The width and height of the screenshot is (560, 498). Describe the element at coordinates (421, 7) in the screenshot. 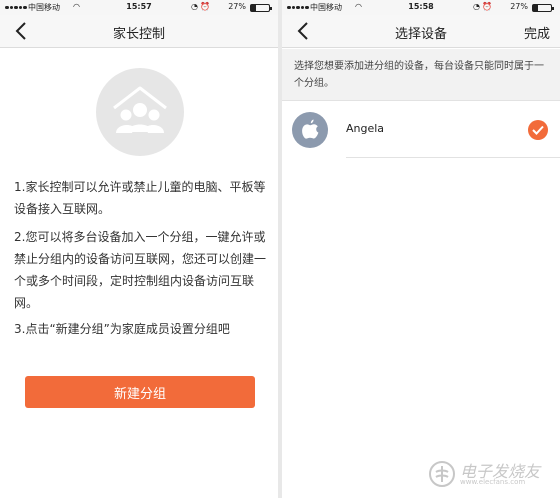

I see `status-bar: 中国移动 ◠ 15:58 ◔⏰ 27%` at that location.